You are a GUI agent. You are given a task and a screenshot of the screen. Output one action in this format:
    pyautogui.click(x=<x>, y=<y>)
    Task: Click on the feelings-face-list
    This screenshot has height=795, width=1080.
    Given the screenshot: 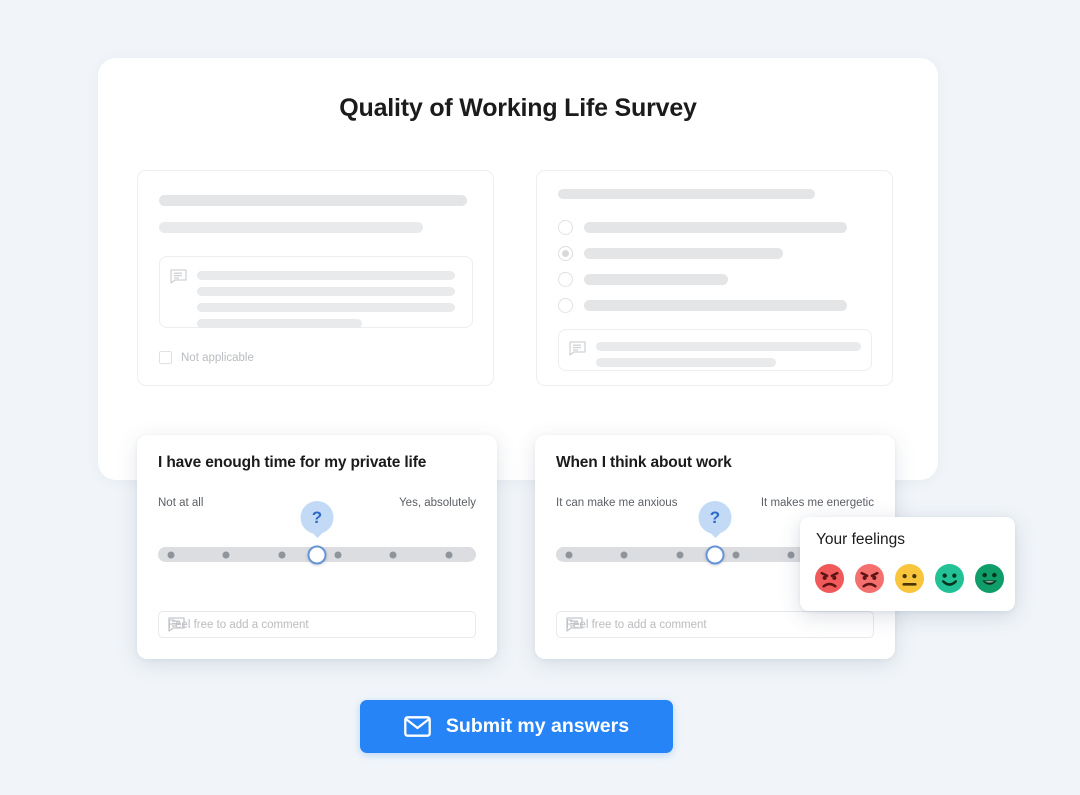 What is the action you would take?
    pyautogui.click(x=909, y=578)
    